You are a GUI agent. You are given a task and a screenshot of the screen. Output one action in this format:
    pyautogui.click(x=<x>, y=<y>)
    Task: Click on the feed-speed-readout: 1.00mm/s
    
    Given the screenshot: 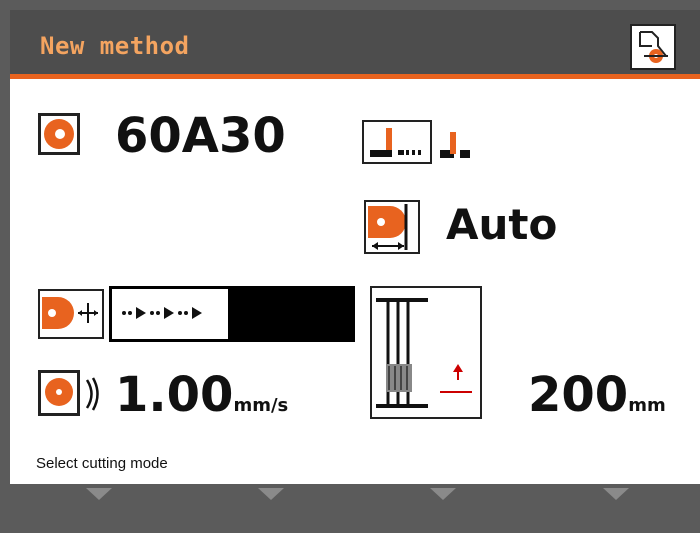 What is the action you would take?
    pyautogui.click(x=201, y=395)
    